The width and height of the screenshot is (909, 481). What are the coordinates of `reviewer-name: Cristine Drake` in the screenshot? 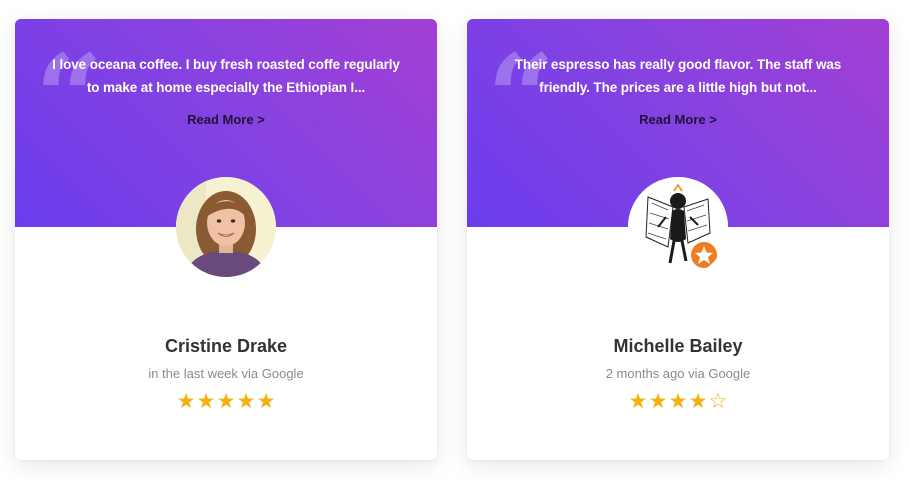 It's located at (226, 346).